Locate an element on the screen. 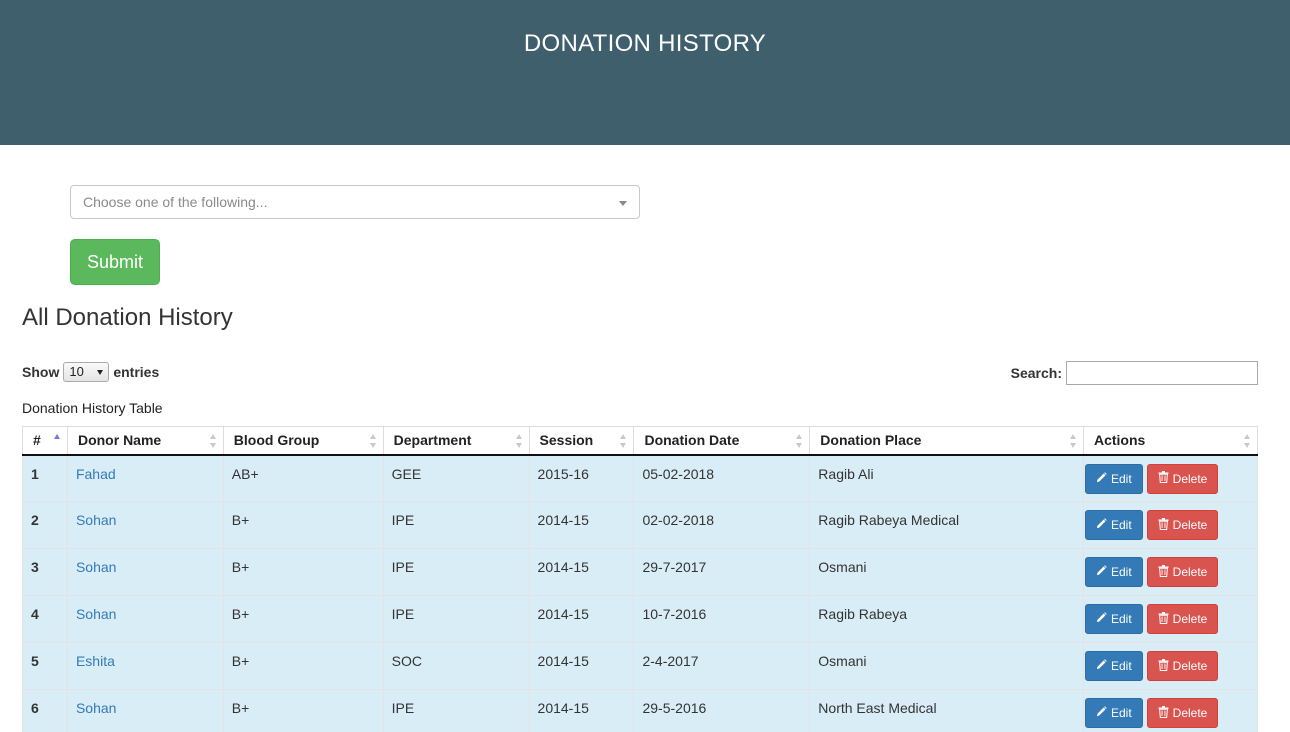 The width and height of the screenshot is (1290, 732). column-header-donation-date: Donation Date is located at coordinates (721, 441).